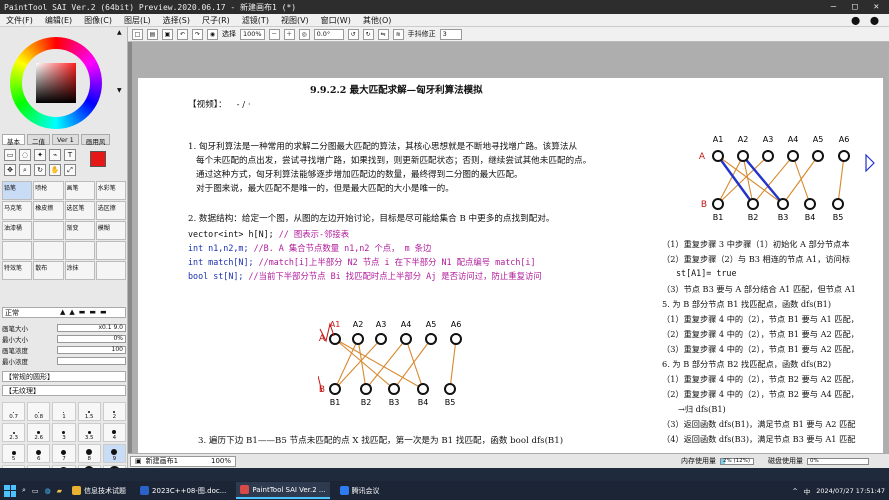 Image resolution: width=889 pixels, height=500 pixels. I want to click on shape-flat3-icon: ▬, so click(103, 312).